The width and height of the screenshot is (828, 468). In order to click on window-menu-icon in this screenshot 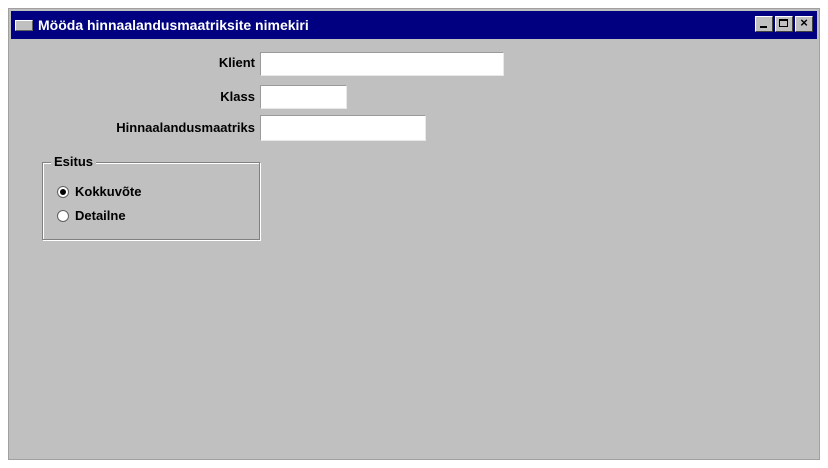, I will do `click(24, 25)`.